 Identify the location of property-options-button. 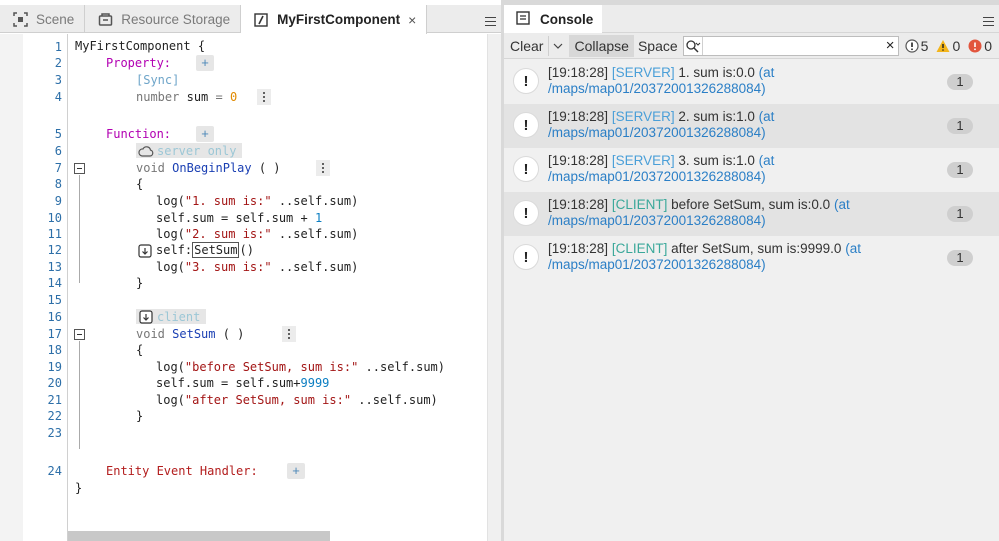
(264, 97).